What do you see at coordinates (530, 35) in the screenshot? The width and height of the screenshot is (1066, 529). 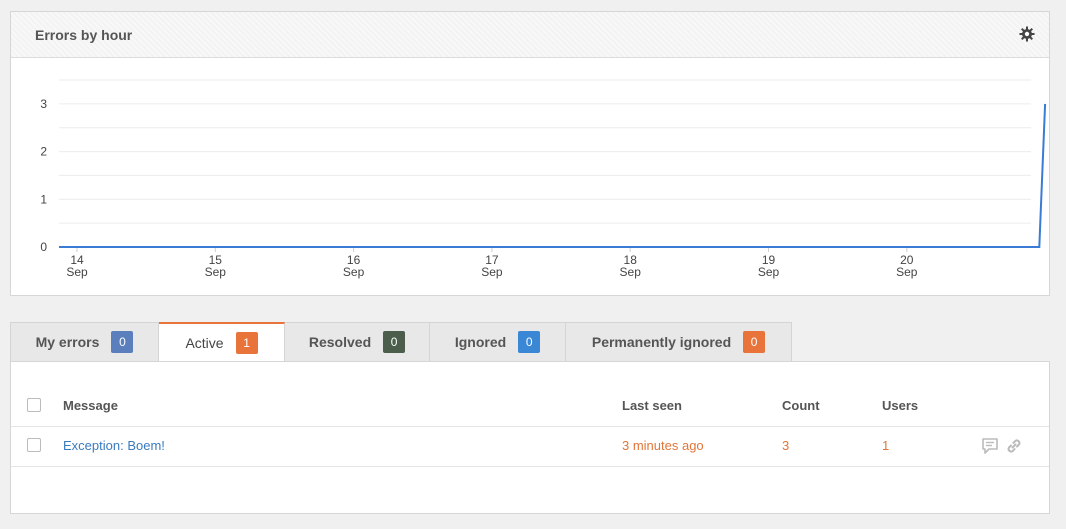 I see `panel-header: Errors by hour` at bounding box center [530, 35].